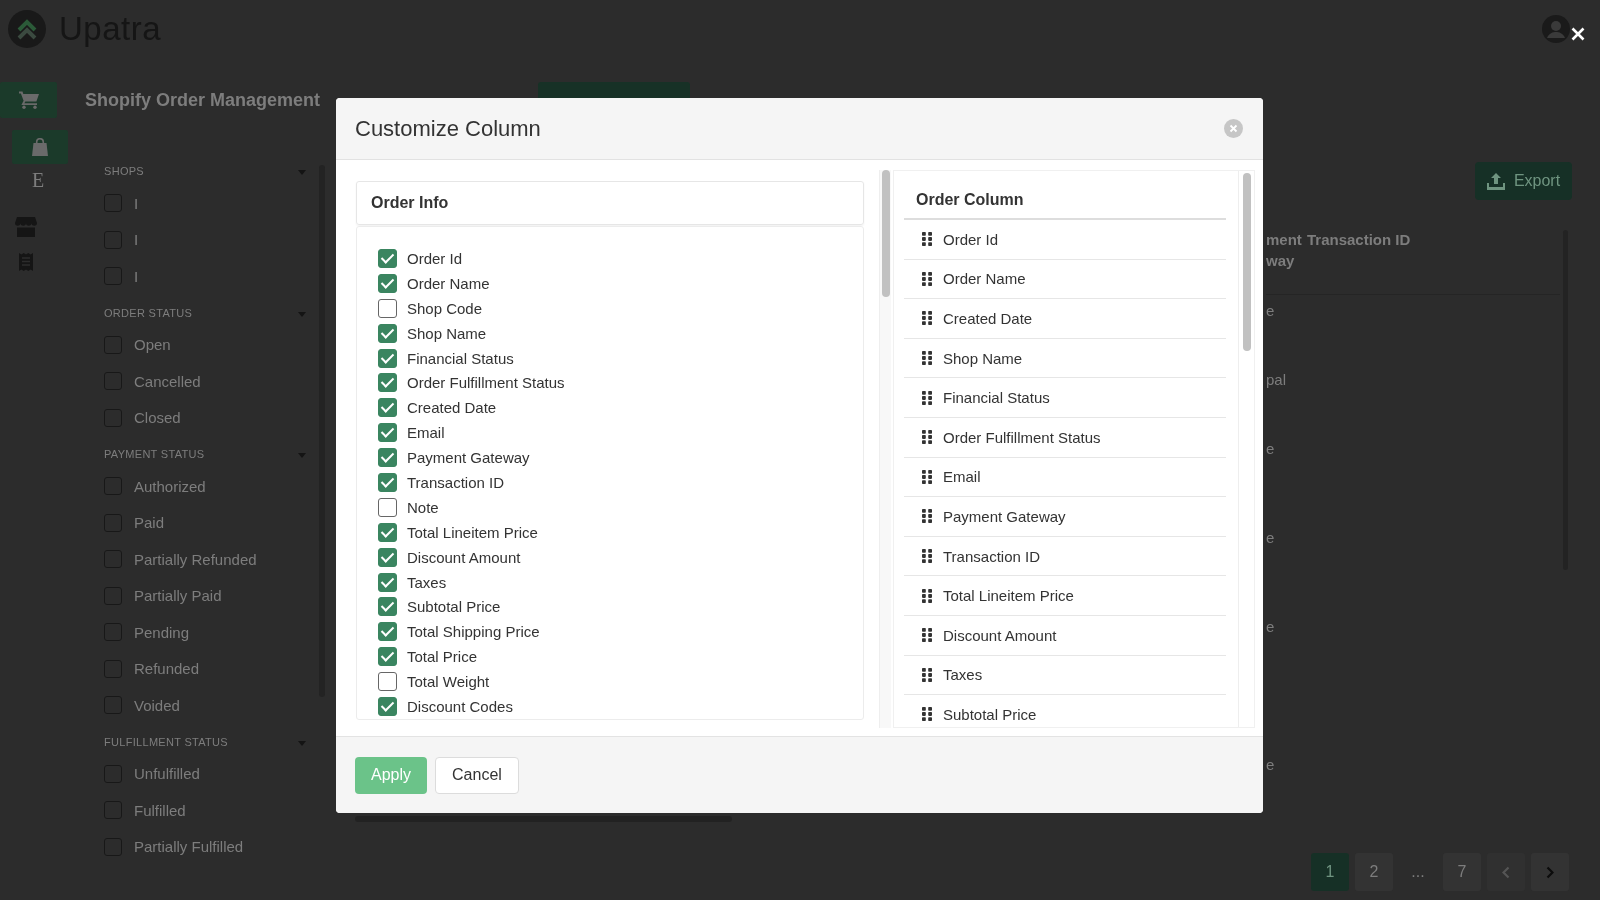 This screenshot has width=1600, height=900. I want to click on nav-link: E, so click(38, 180).